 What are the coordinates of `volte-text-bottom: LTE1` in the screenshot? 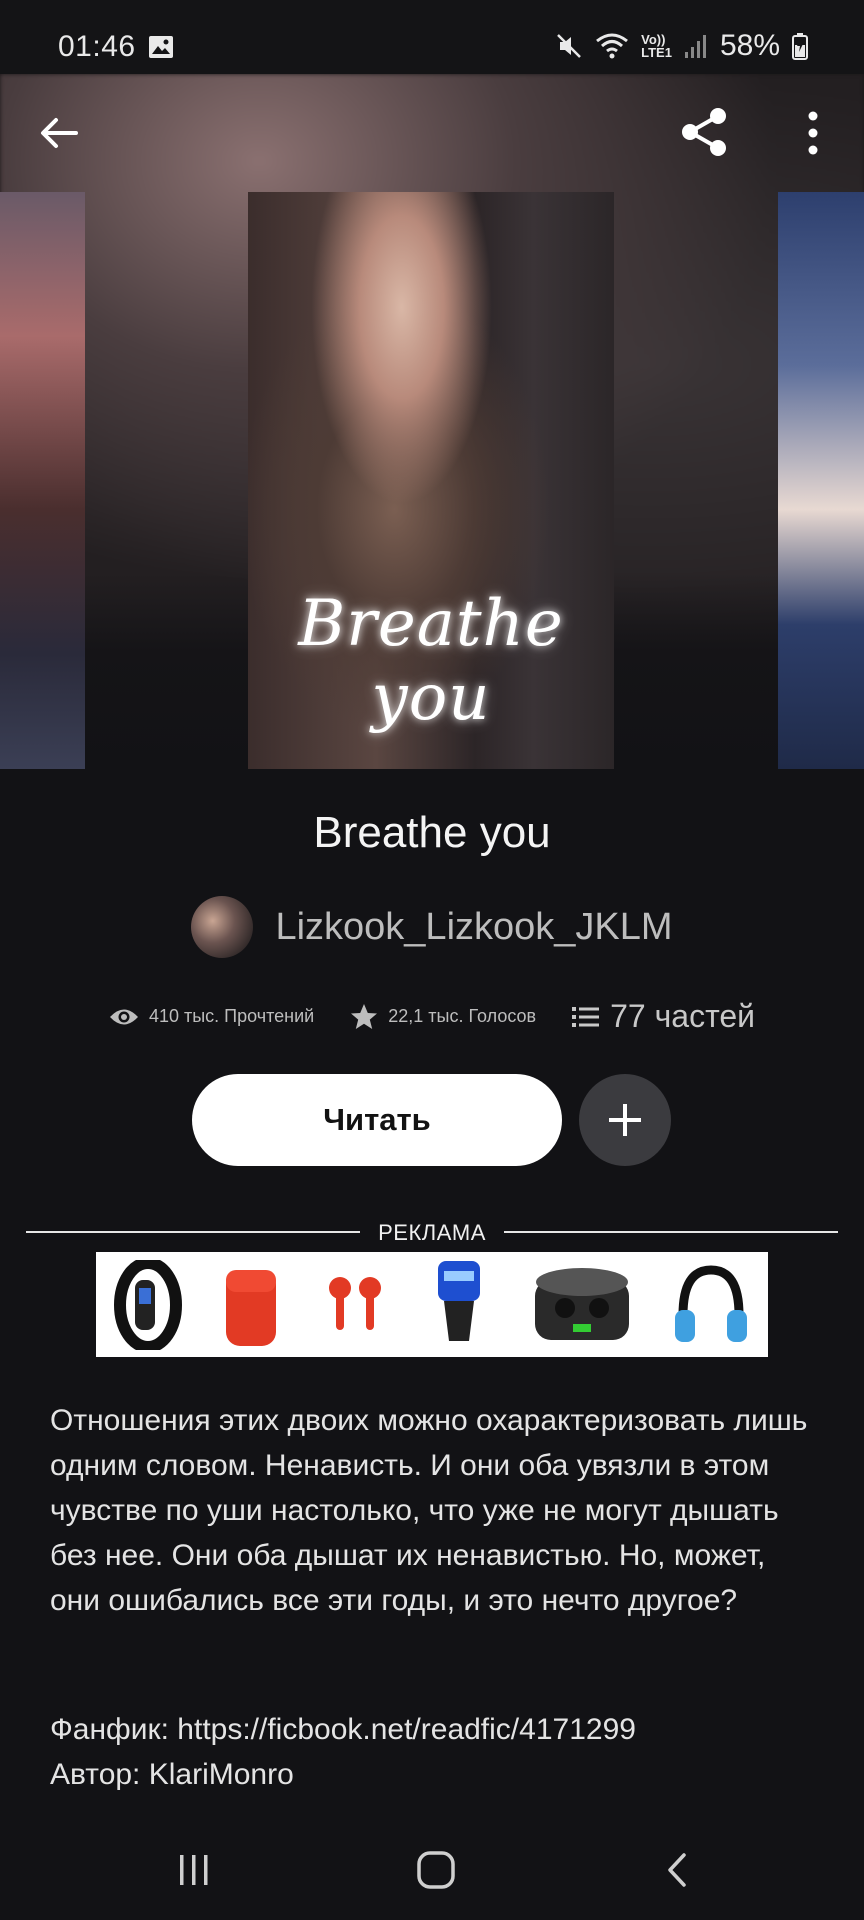 It's located at (656, 52).